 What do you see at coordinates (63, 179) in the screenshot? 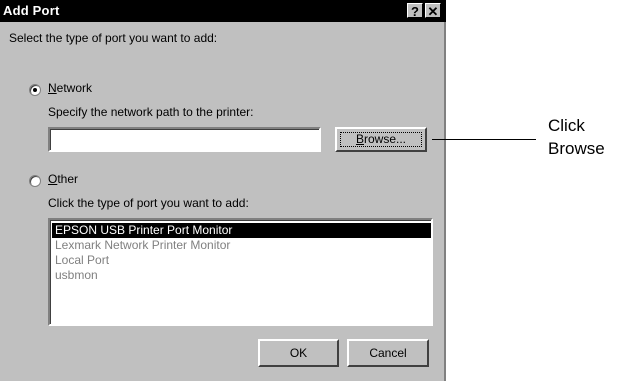
I see `other-label: Other` at bounding box center [63, 179].